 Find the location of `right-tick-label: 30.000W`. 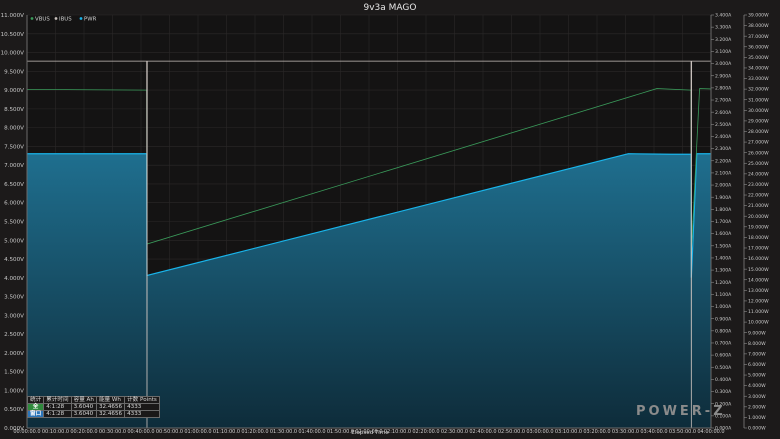

right-tick-label: 30.000W is located at coordinates (758, 111).